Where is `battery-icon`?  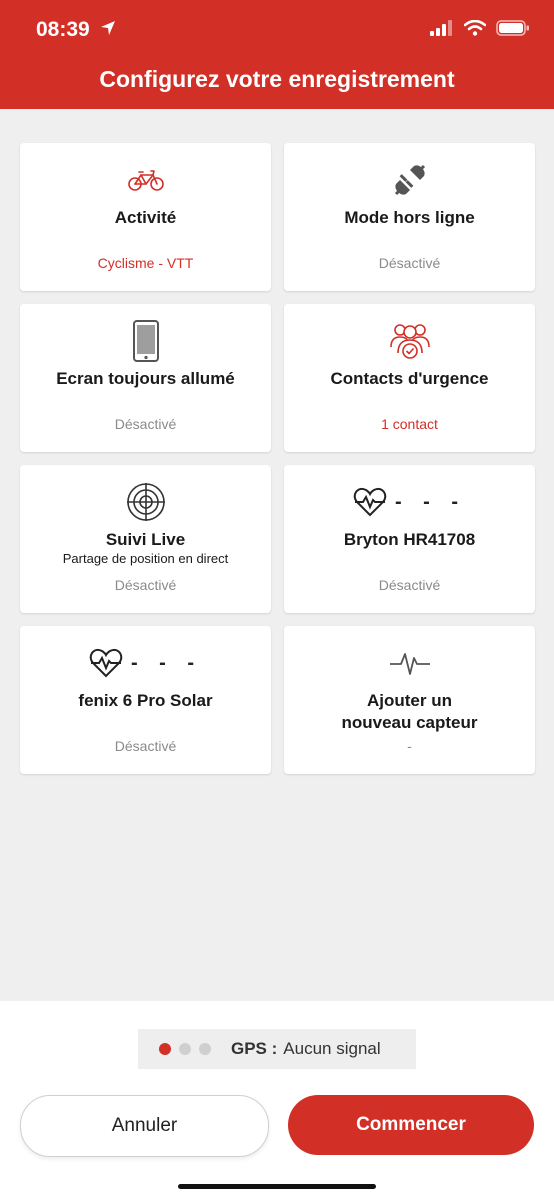 battery-icon is located at coordinates (512, 28).